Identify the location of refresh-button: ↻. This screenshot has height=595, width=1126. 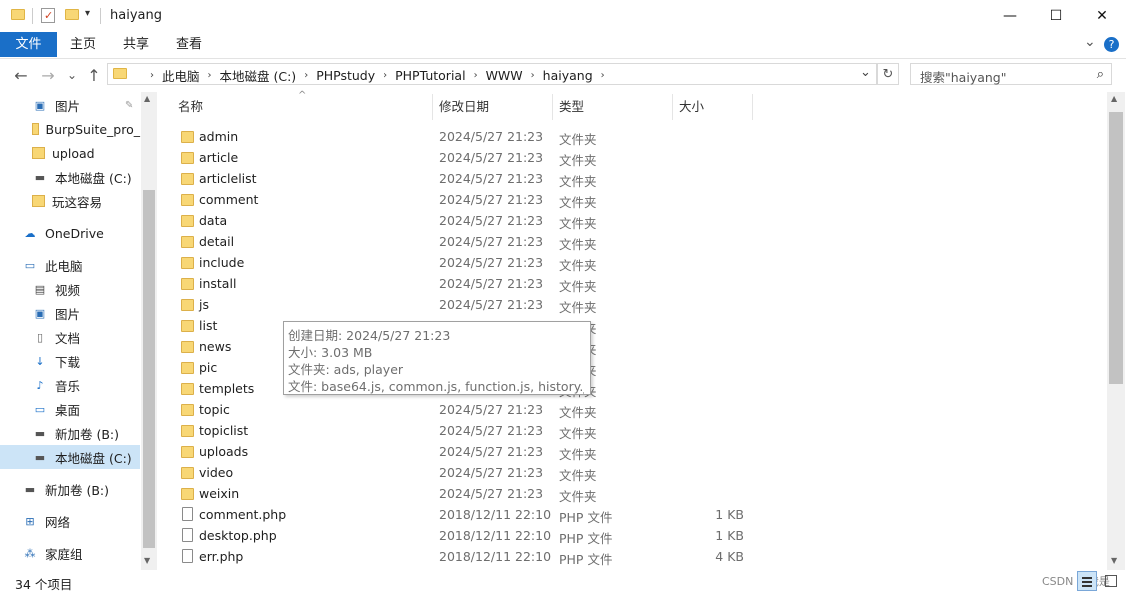
(888, 74).